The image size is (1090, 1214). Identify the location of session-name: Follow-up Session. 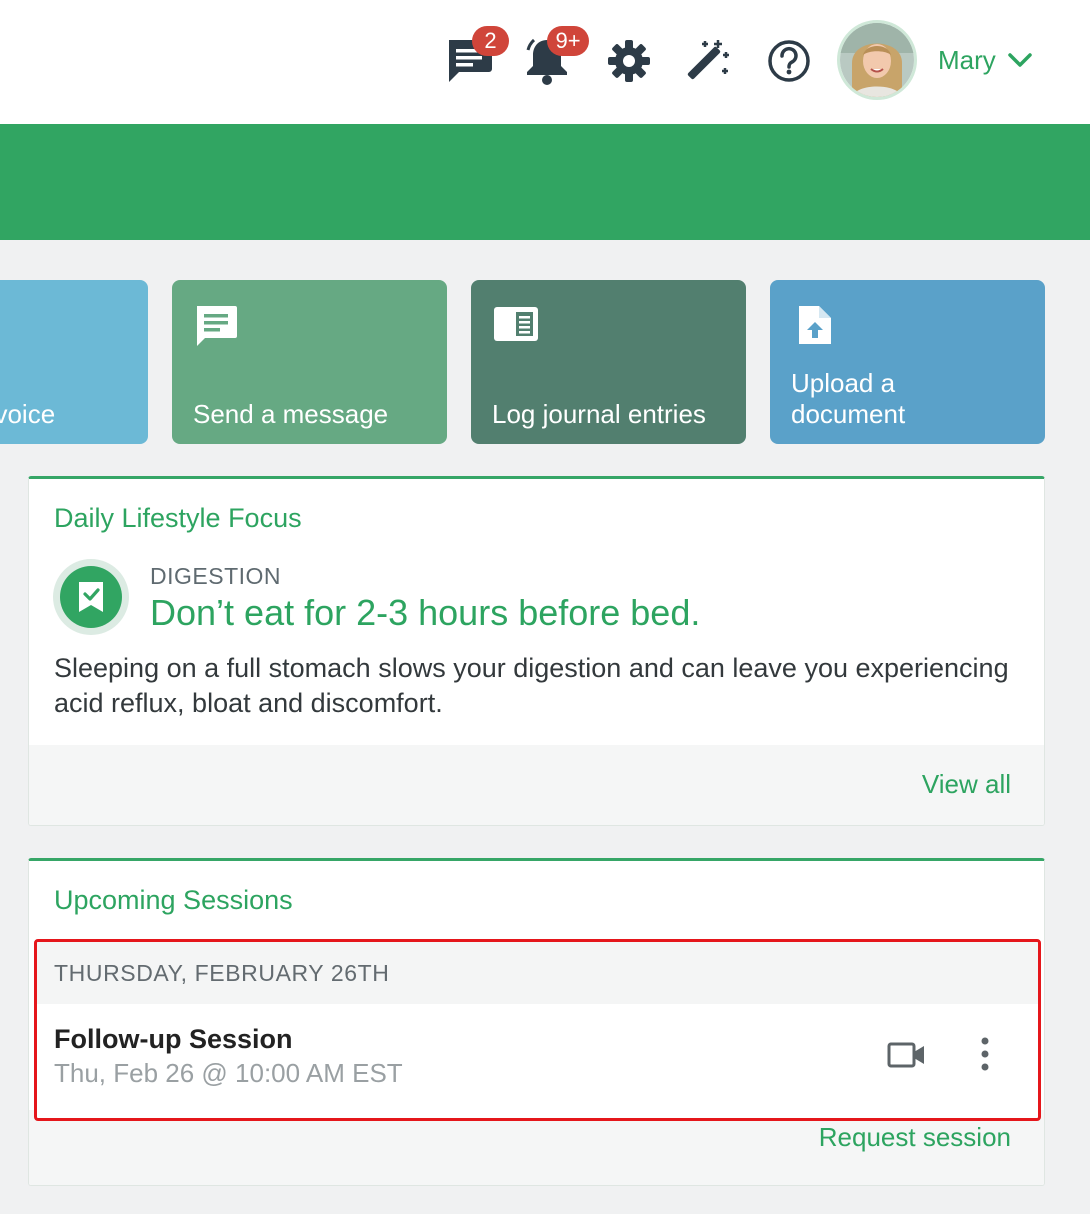
(173, 1039).